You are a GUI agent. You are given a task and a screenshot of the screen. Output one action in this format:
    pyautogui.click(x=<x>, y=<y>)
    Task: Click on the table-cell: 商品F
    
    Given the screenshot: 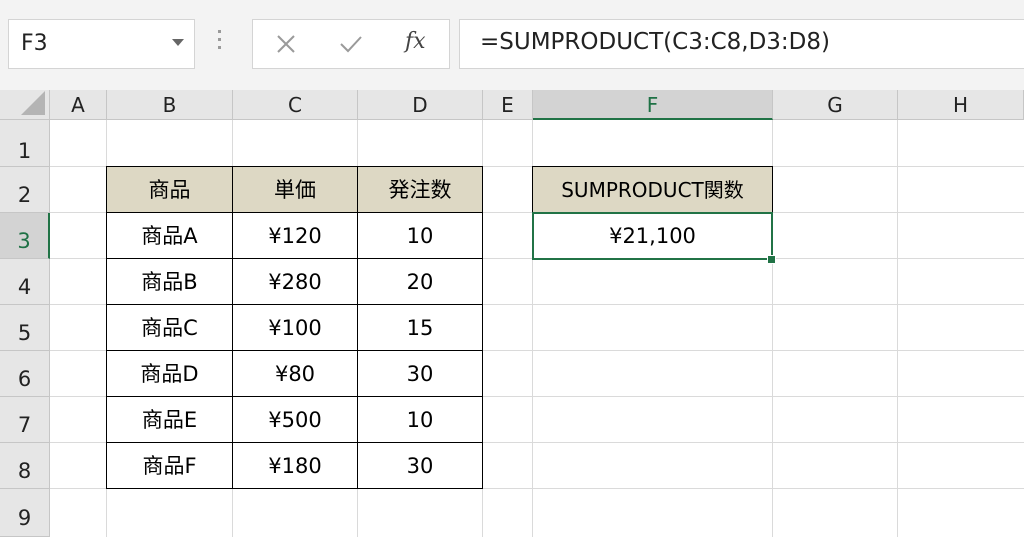 What is the action you would take?
    pyautogui.click(x=169, y=465)
    